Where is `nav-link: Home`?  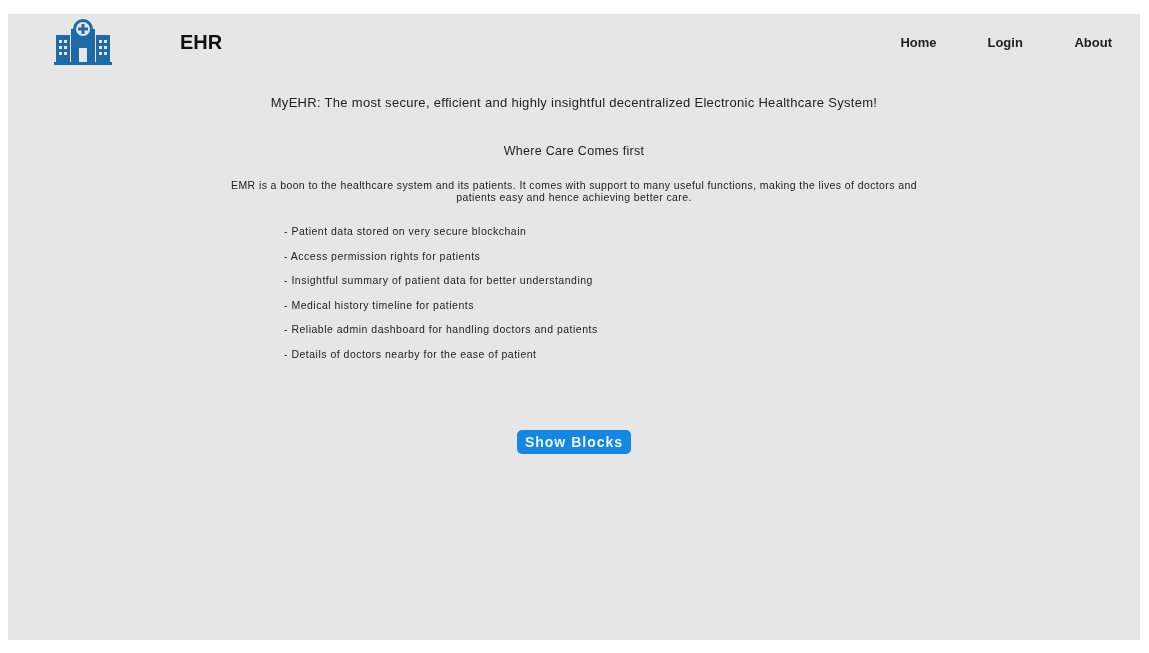 nav-link: Home is located at coordinates (930, 42).